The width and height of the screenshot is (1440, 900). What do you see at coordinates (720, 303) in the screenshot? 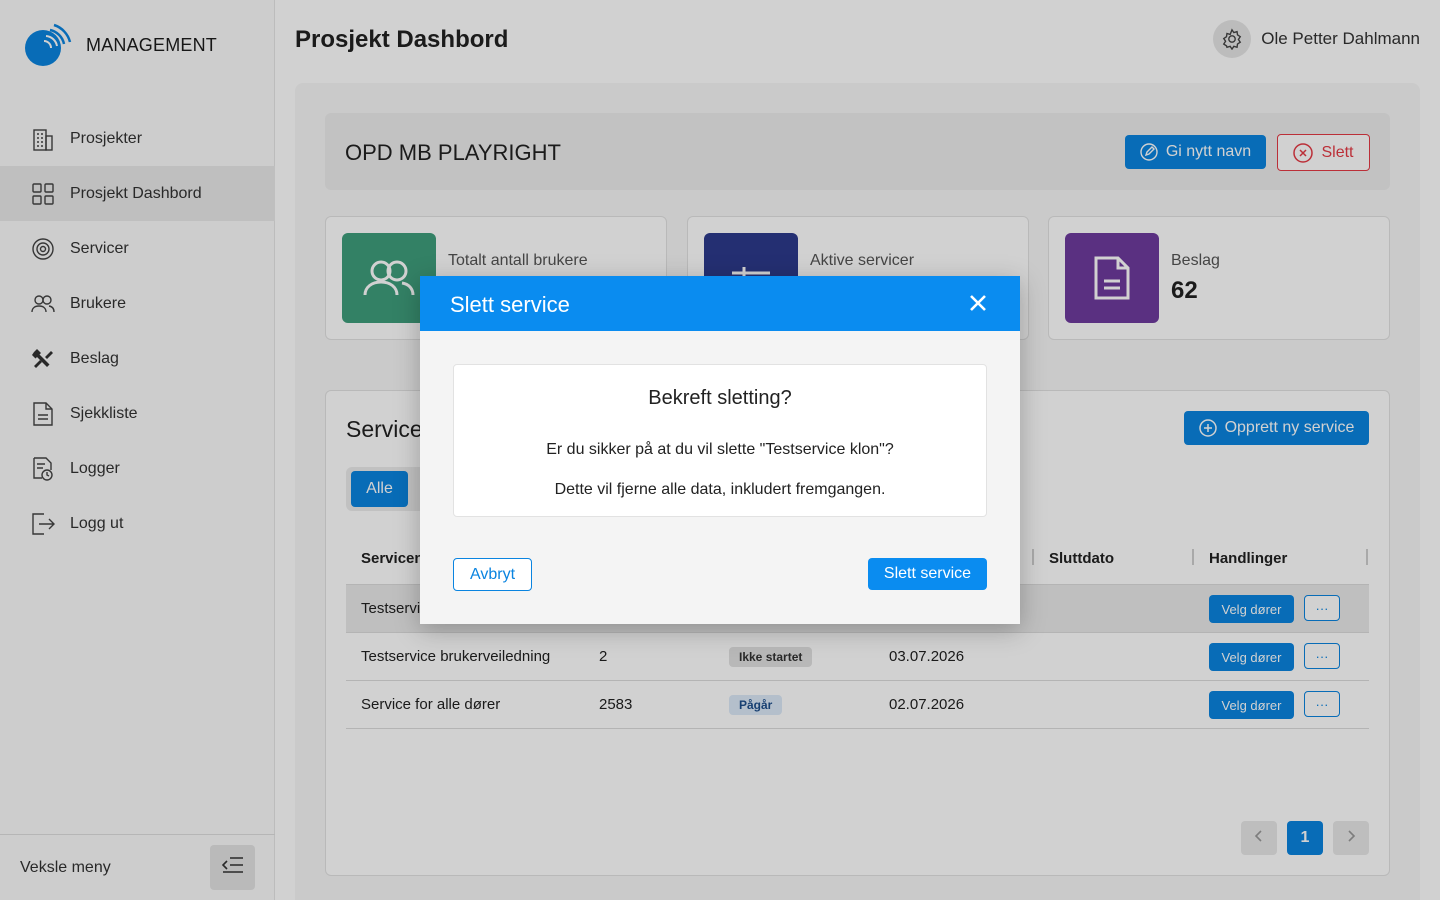
I see `modal-header: Slett service` at bounding box center [720, 303].